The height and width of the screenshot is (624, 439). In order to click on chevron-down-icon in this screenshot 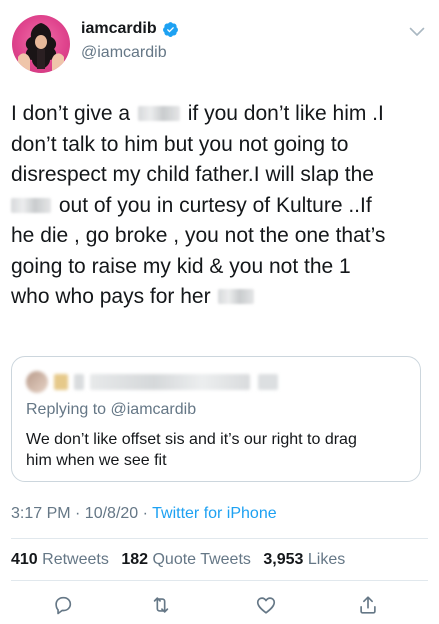, I will do `click(417, 32)`.